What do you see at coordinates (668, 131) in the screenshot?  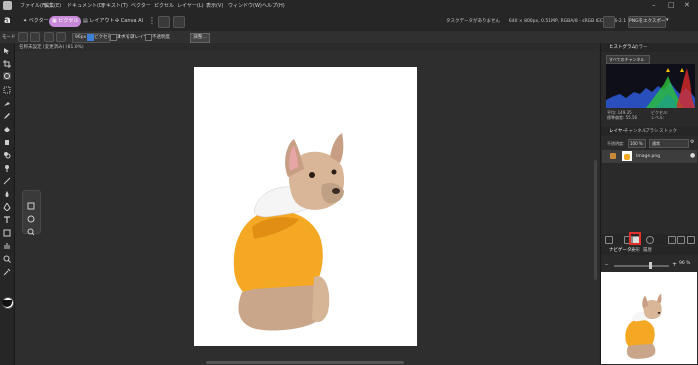 I see `tab-stock: ストック` at bounding box center [668, 131].